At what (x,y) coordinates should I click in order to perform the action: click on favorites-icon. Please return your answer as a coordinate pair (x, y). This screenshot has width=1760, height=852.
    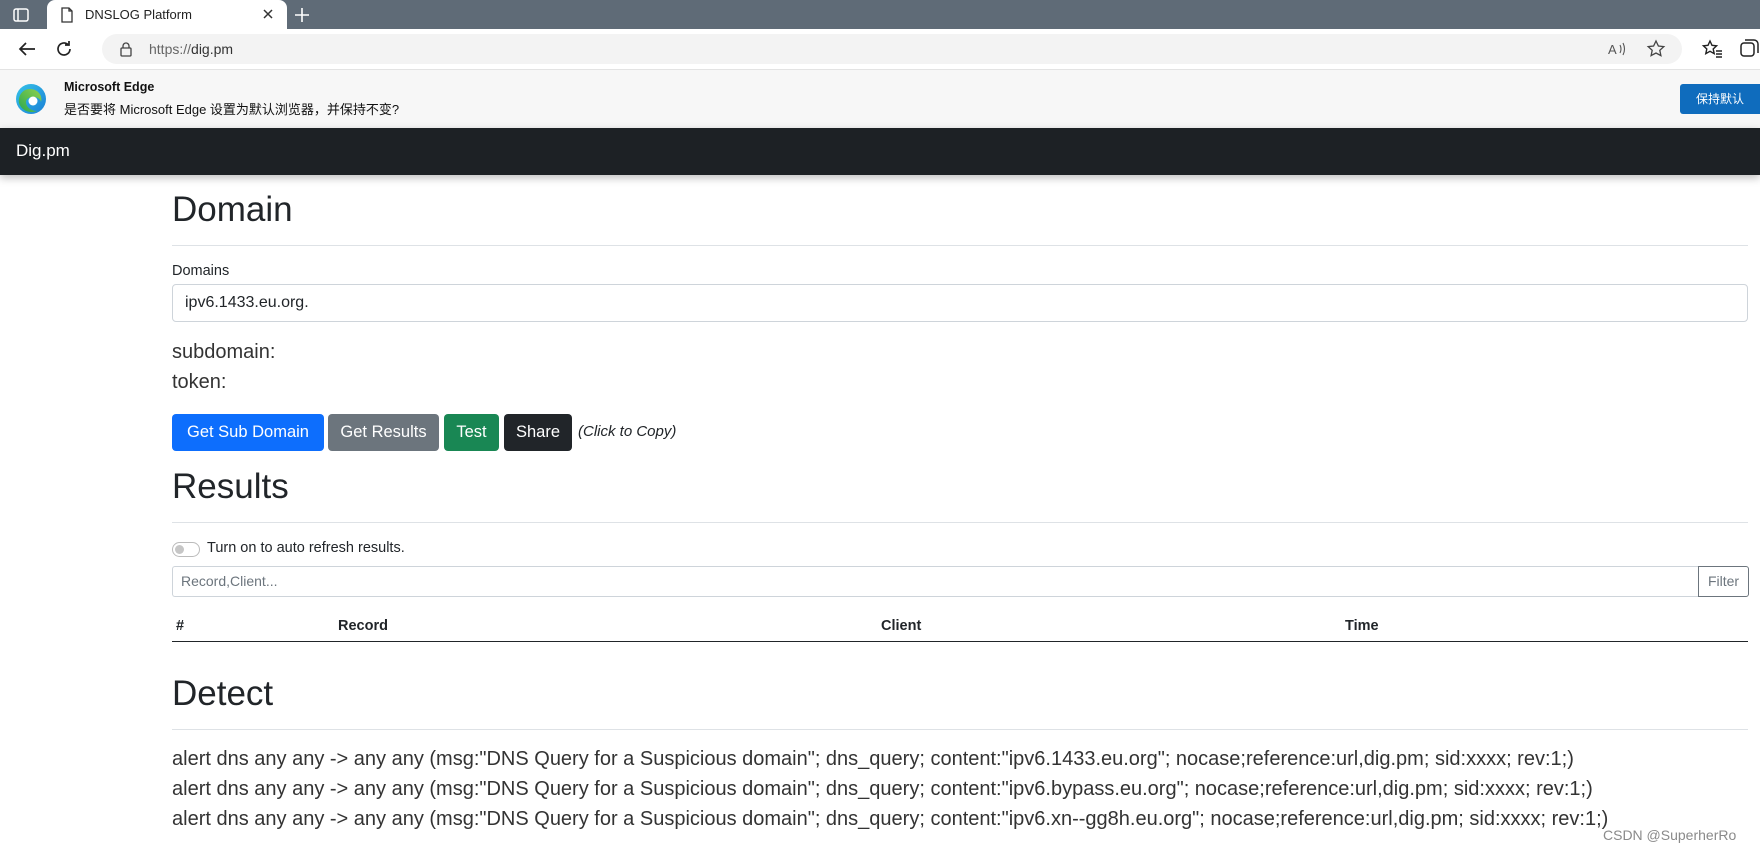
    Looking at the image, I should click on (1712, 49).